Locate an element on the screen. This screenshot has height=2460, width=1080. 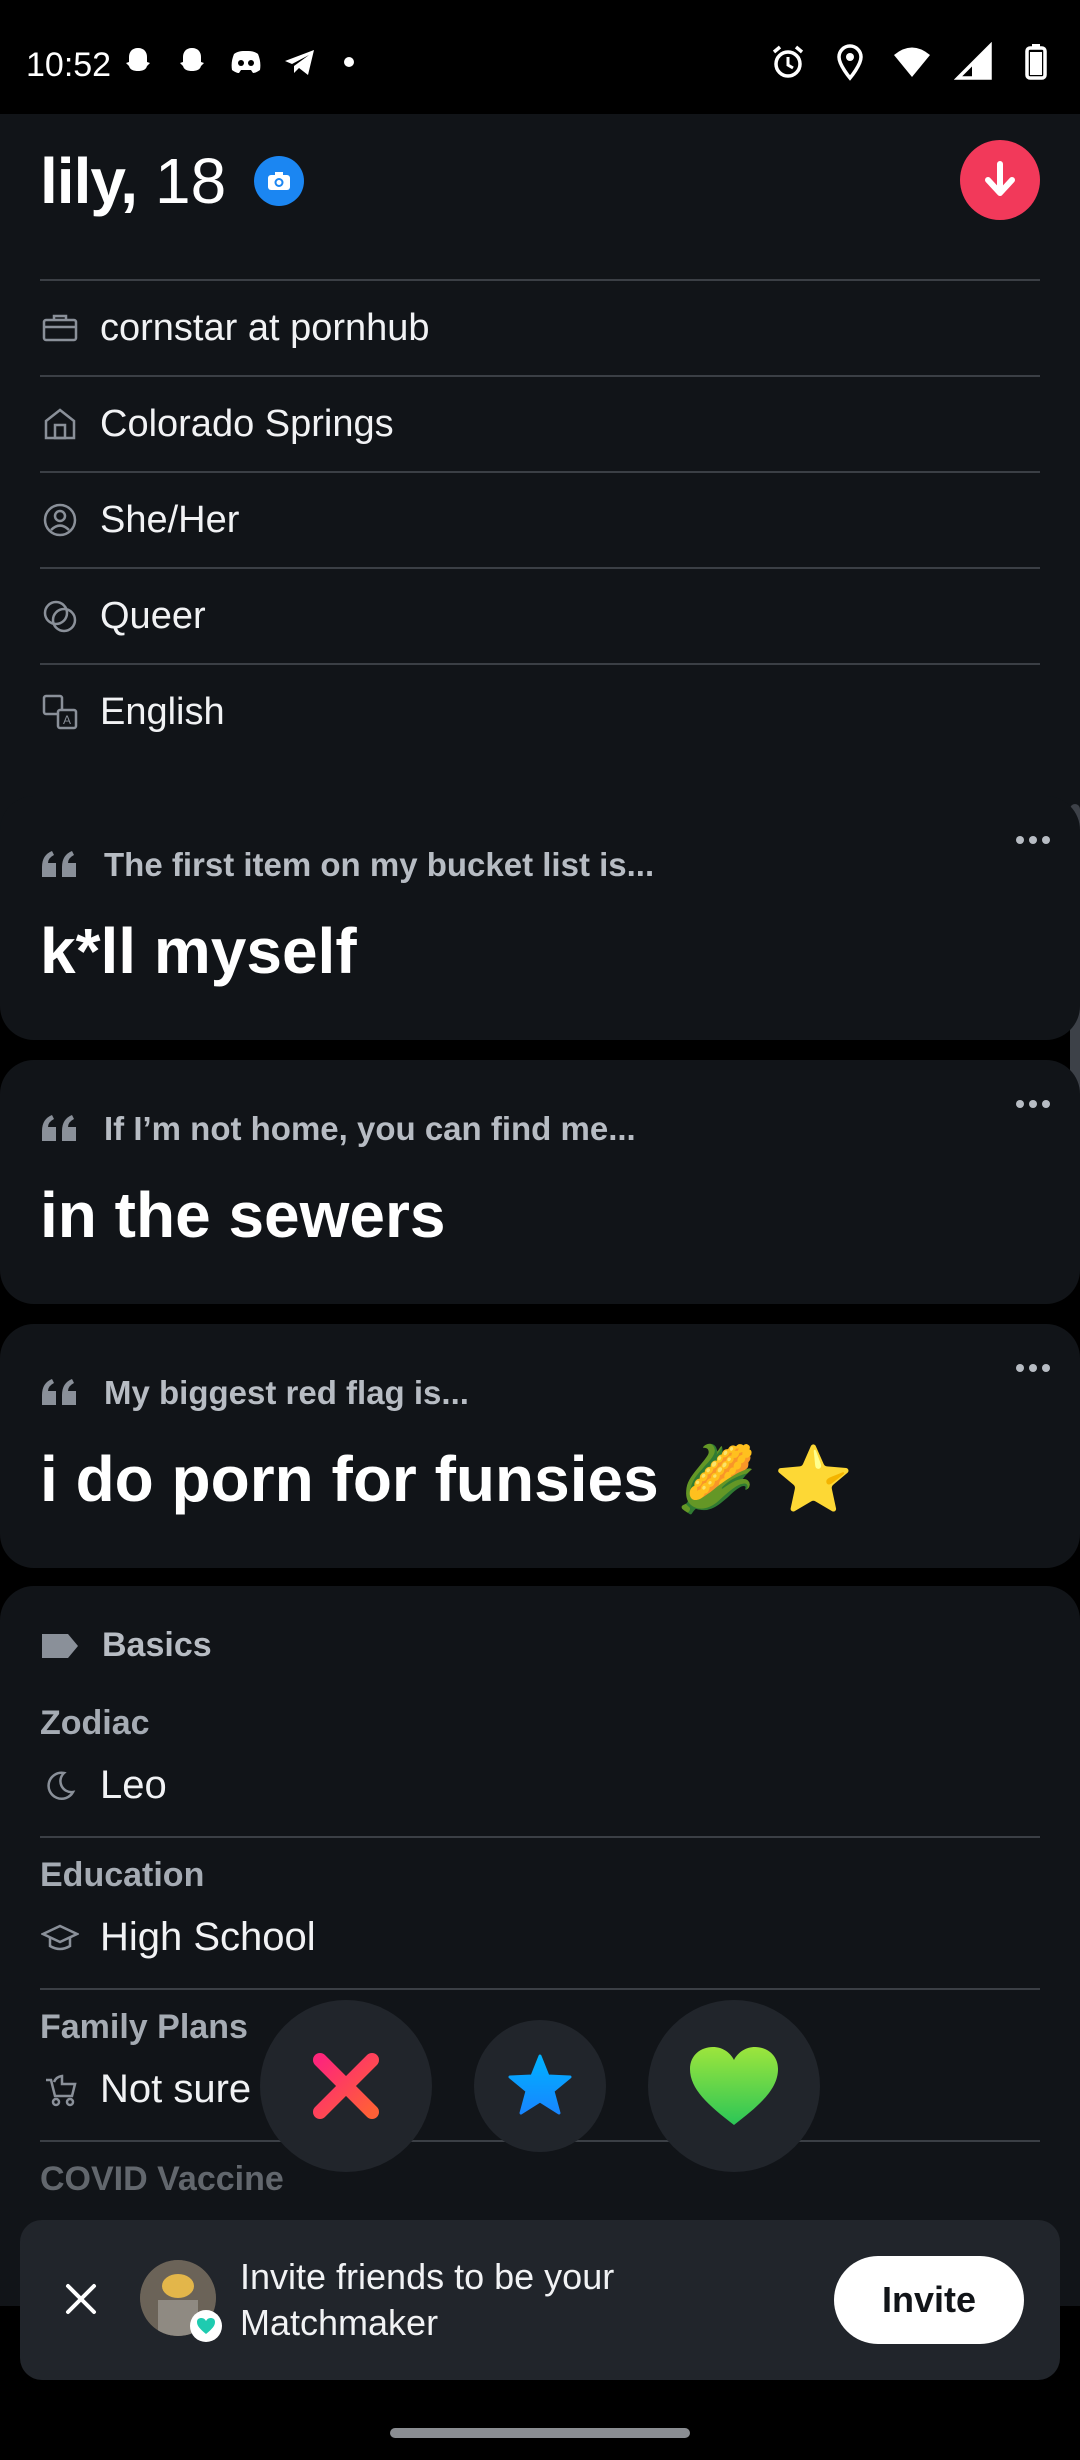
info-row-job: cornstar at pornhub is located at coordinates (540, 327).